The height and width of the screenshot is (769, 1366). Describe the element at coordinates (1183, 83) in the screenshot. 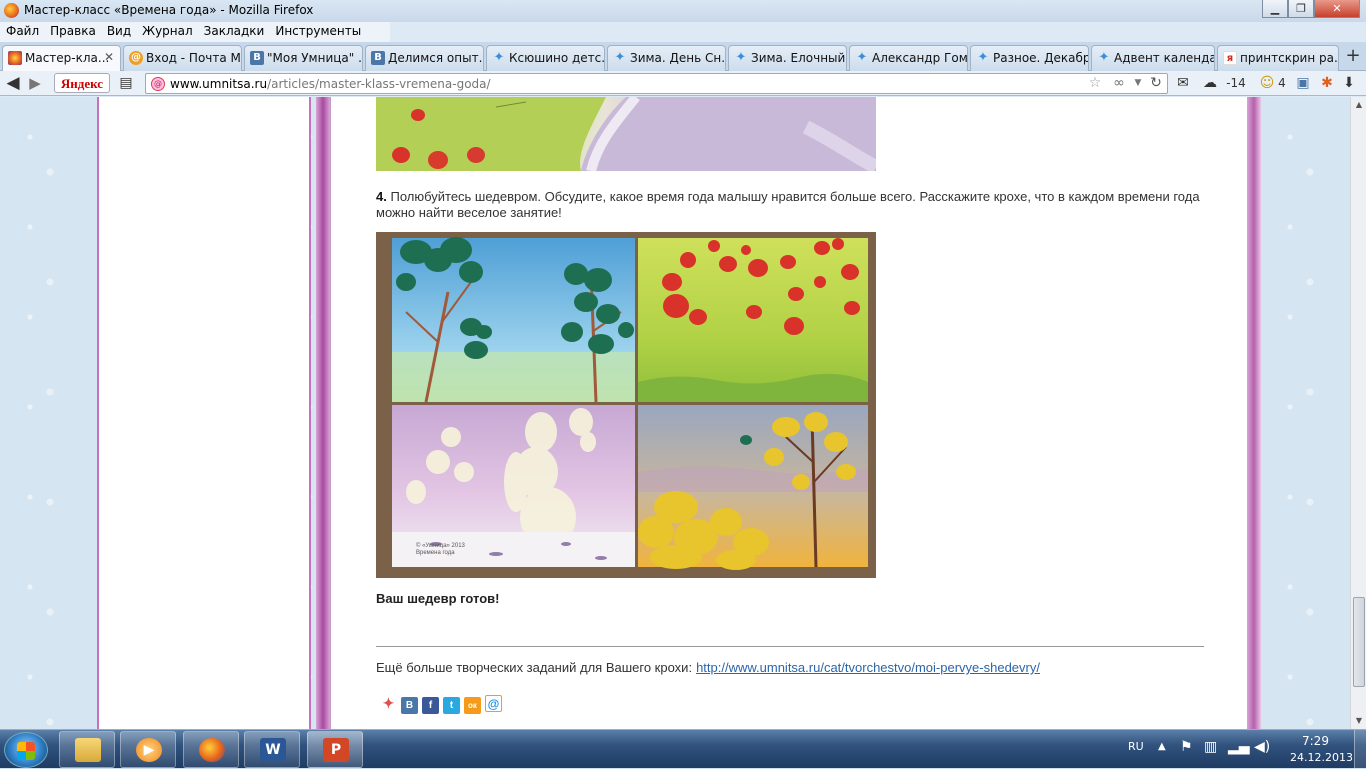

I see `mail-envelope-icon: ✉` at that location.